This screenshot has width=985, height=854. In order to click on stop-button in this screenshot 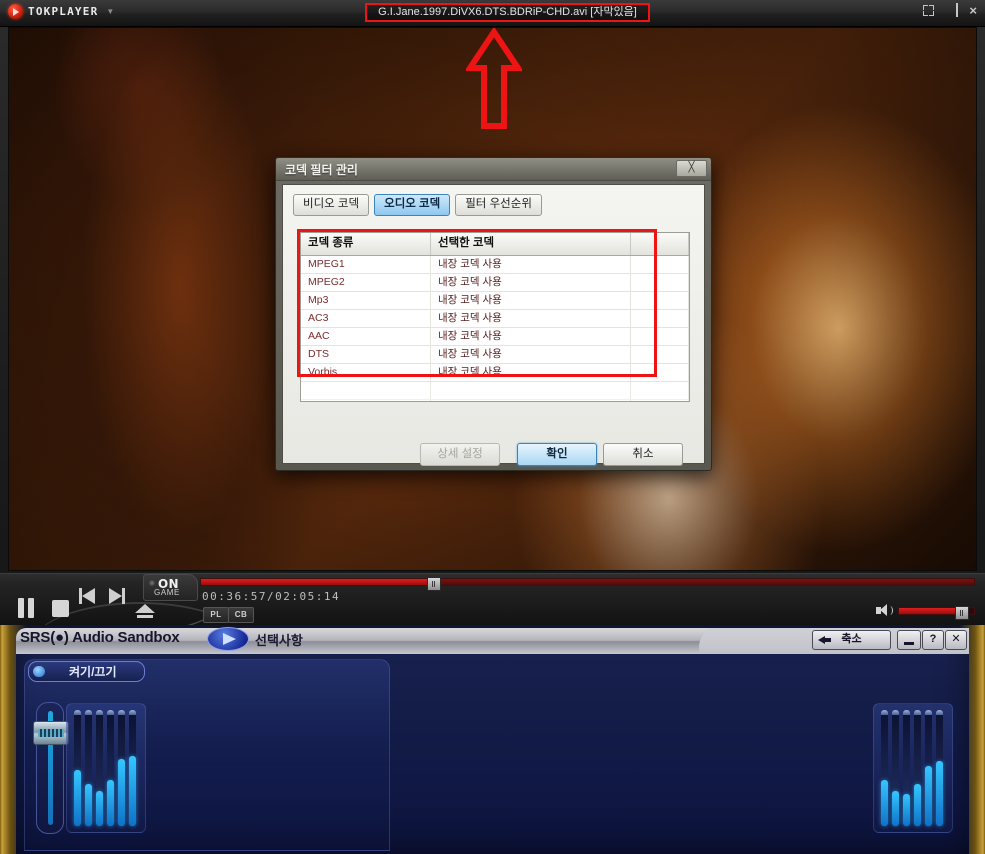, I will do `click(60, 608)`.